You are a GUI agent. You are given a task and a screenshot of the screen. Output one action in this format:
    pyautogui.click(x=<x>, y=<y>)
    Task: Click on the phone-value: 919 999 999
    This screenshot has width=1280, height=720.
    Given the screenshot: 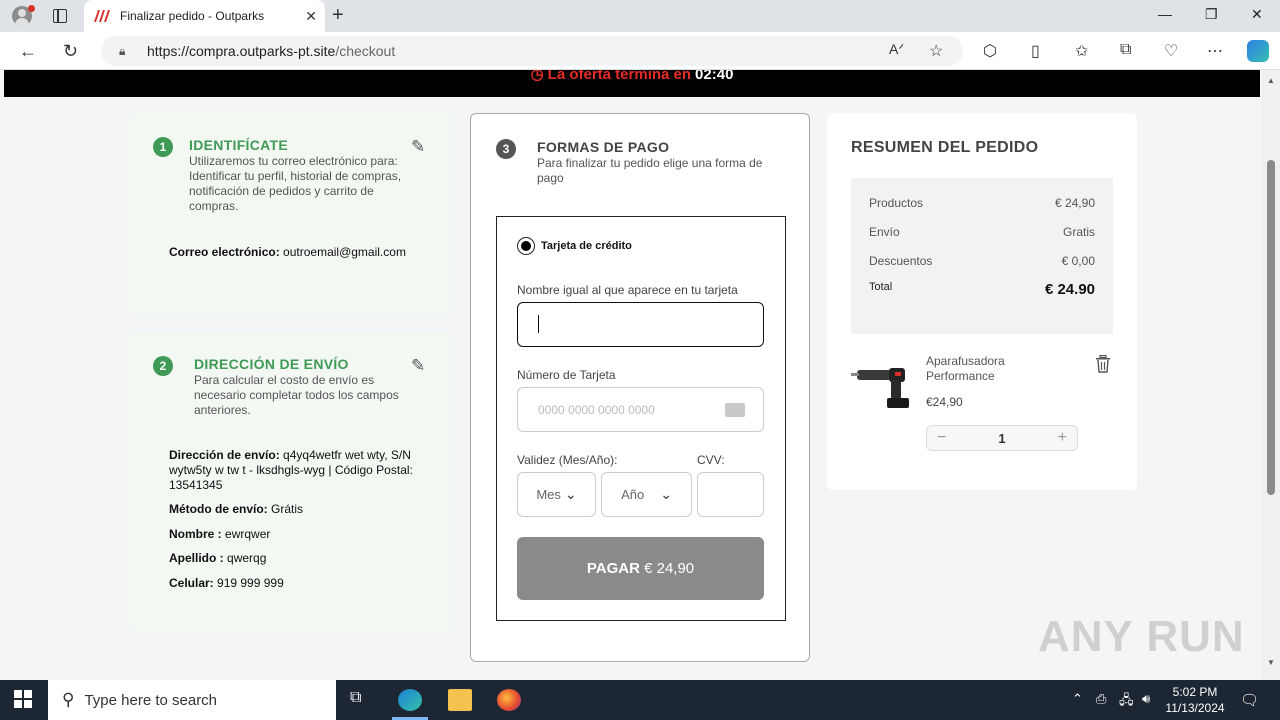 What is the action you would take?
    pyautogui.click(x=250, y=583)
    